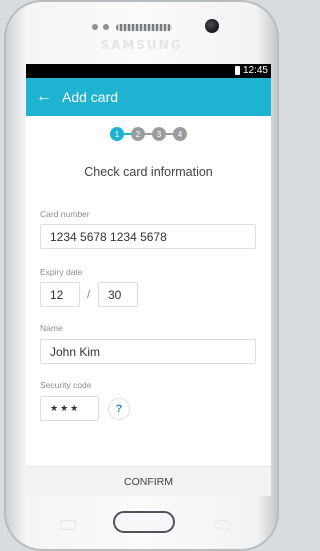 The width and height of the screenshot is (320, 551). Describe the element at coordinates (90, 97) in the screenshot. I see `page-title: Add card` at that location.